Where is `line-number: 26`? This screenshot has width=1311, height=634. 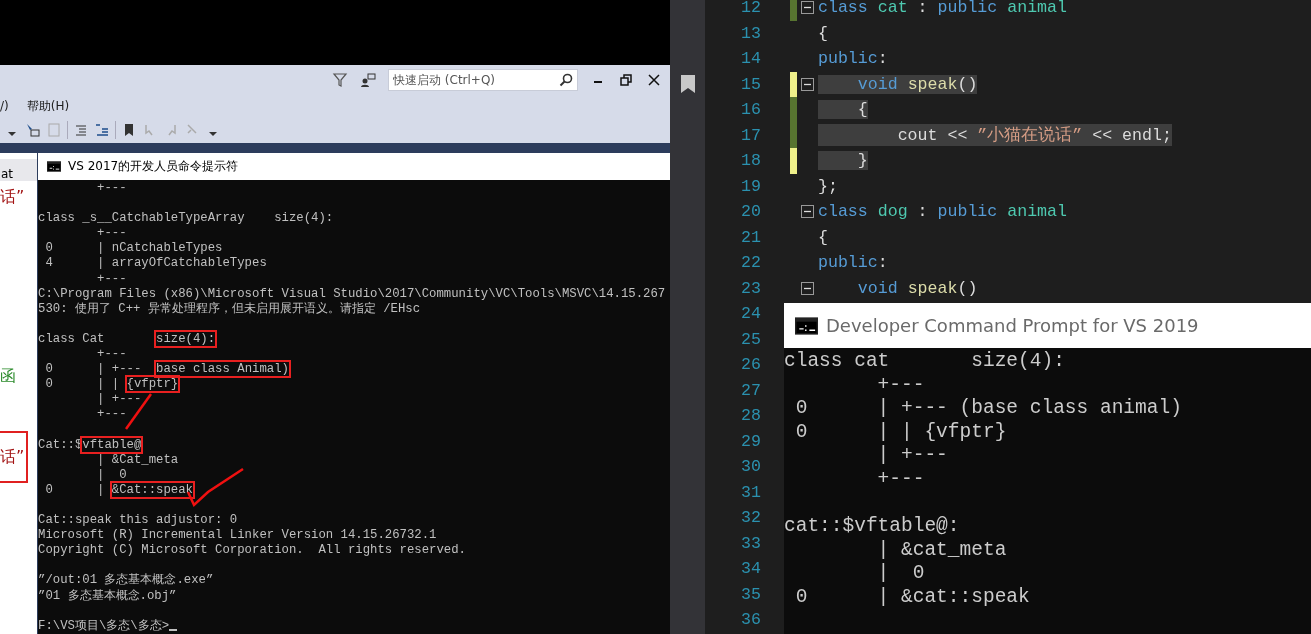 line-number: 26 is located at coordinates (750, 365).